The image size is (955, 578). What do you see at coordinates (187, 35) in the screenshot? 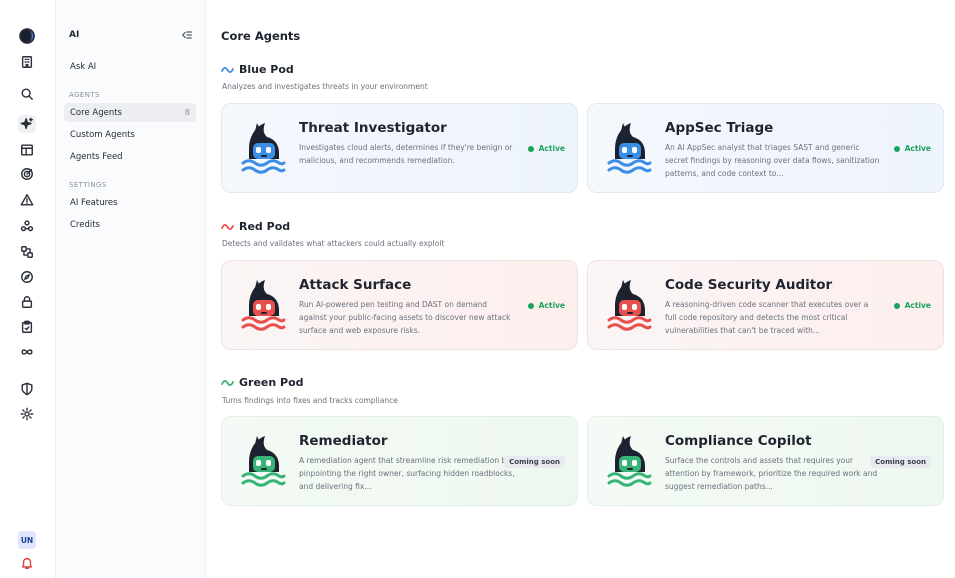
I see `collapse-sidebar-icon` at bounding box center [187, 35].